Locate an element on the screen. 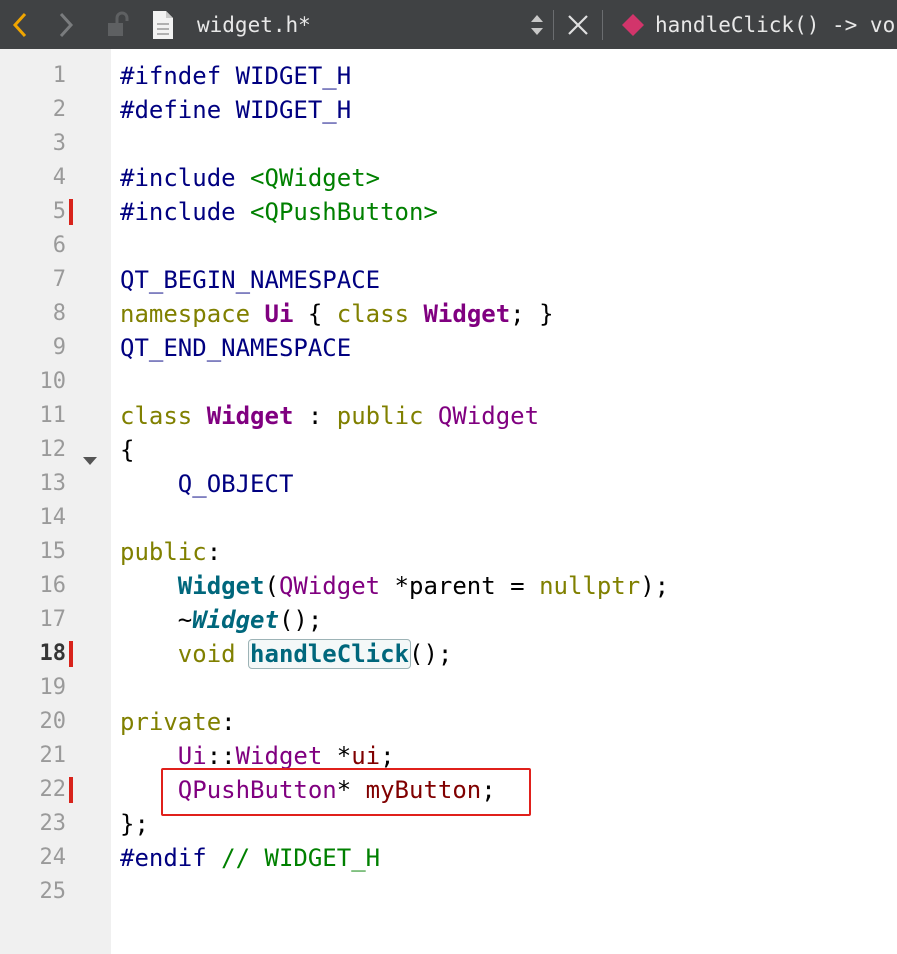 Image resolution: width=897 pixels, height=954 pixels. line-number: 13 is located at coordinates (53, 483).